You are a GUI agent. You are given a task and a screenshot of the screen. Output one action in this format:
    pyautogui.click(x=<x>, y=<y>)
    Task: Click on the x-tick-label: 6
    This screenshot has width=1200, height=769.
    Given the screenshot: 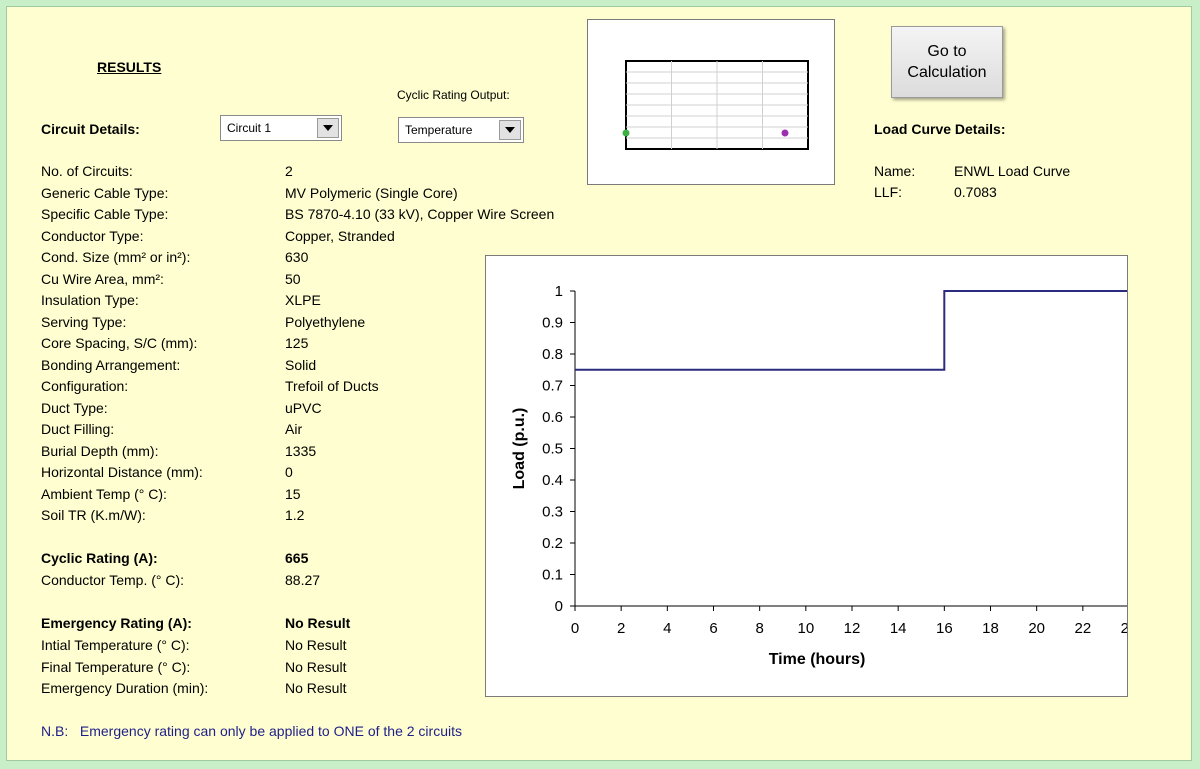 What is the action you would take?
    pyautogui.click(x=713, y=628)
    